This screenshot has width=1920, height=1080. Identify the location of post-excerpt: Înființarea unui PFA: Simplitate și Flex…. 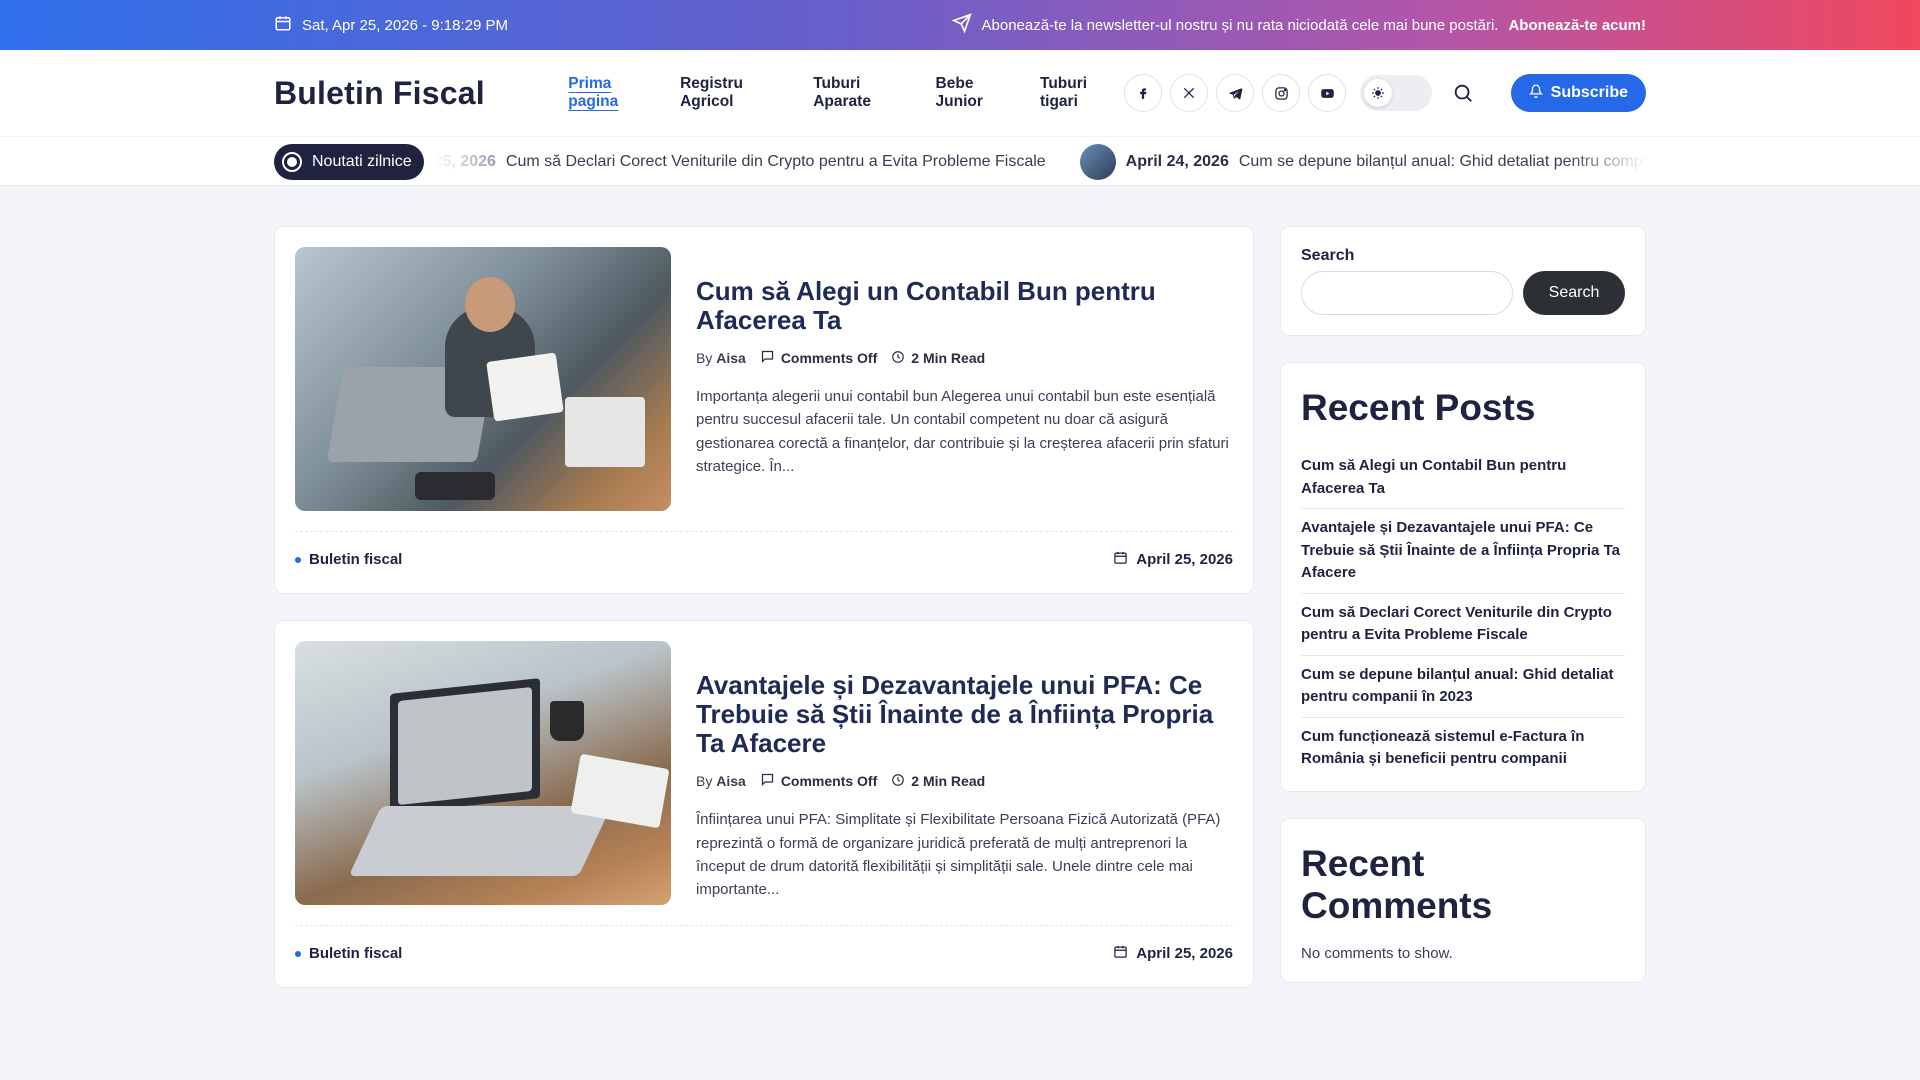
(958, 855).